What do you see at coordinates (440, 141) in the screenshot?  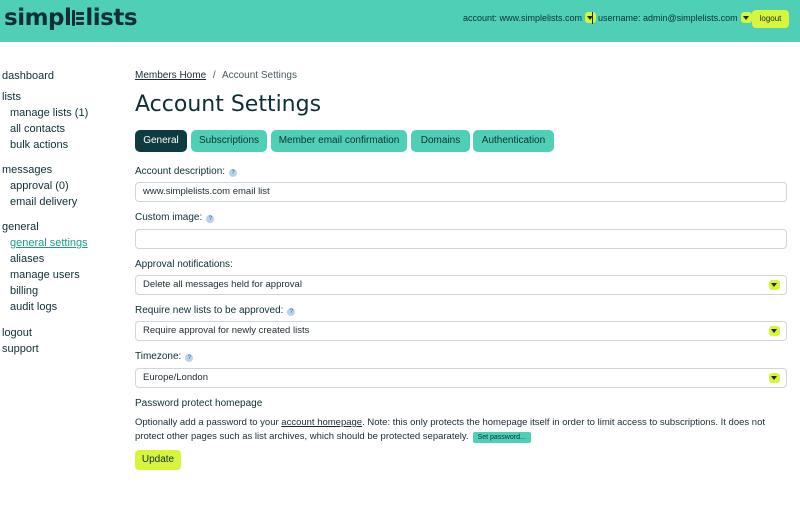 I see `tab-domains: Domains` at bounding box center [440, 141].